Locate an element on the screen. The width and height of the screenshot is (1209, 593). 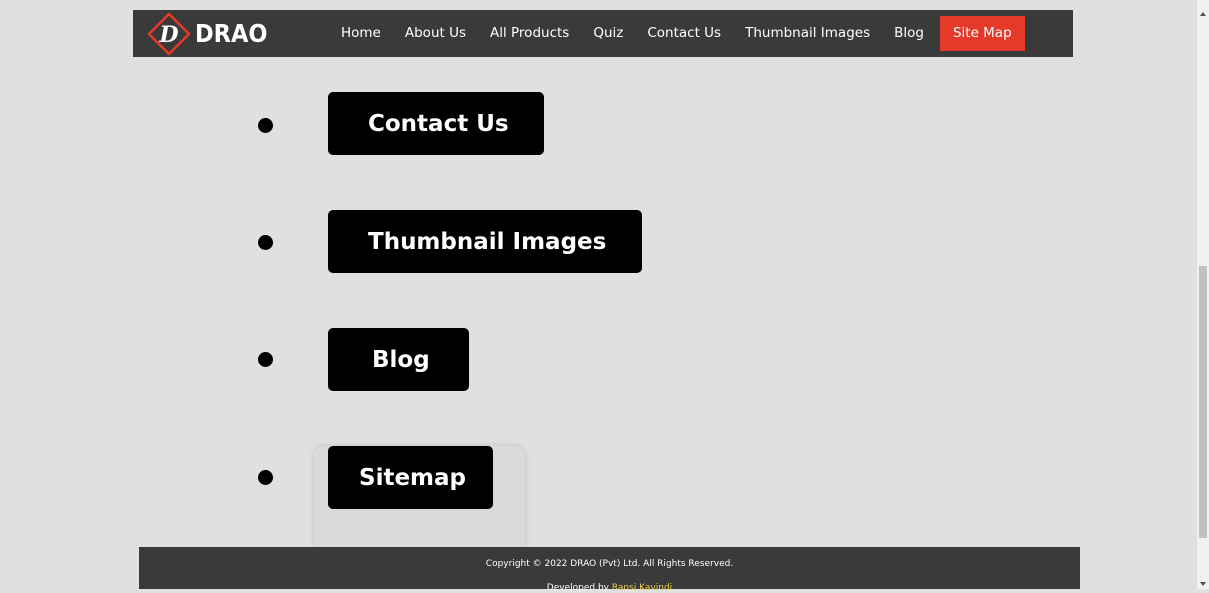
nav-site-map: Site Map is located at coordinates (982, 33).